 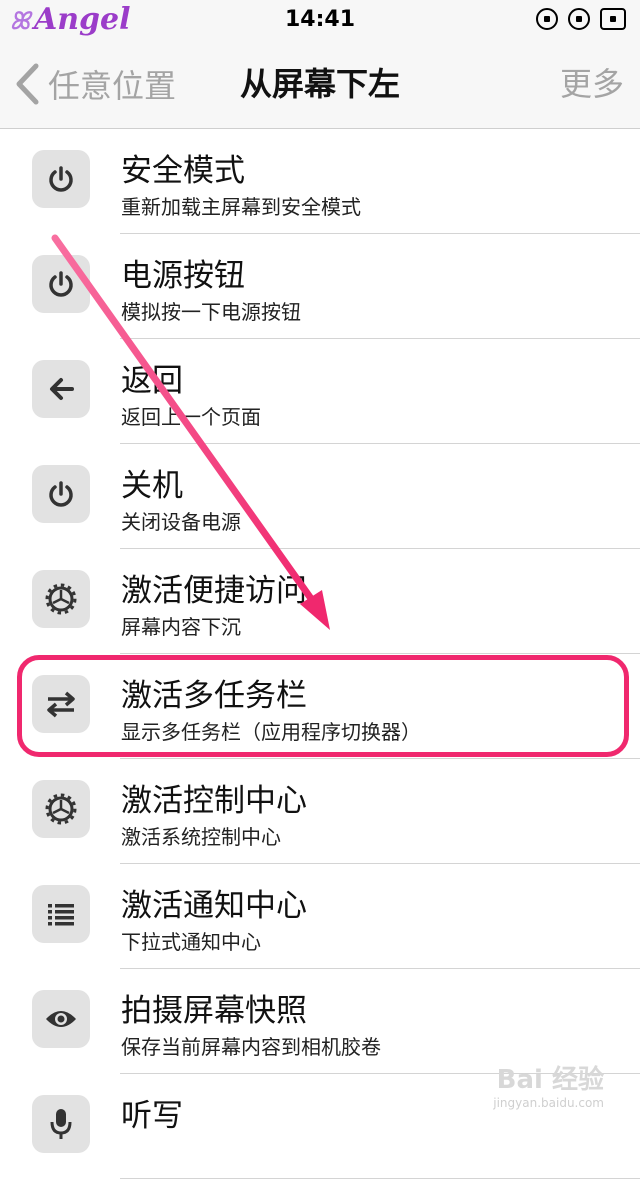 I want to click on list-item: 激活通知中心 下拉式通知中心, so click(x=320, y=916).